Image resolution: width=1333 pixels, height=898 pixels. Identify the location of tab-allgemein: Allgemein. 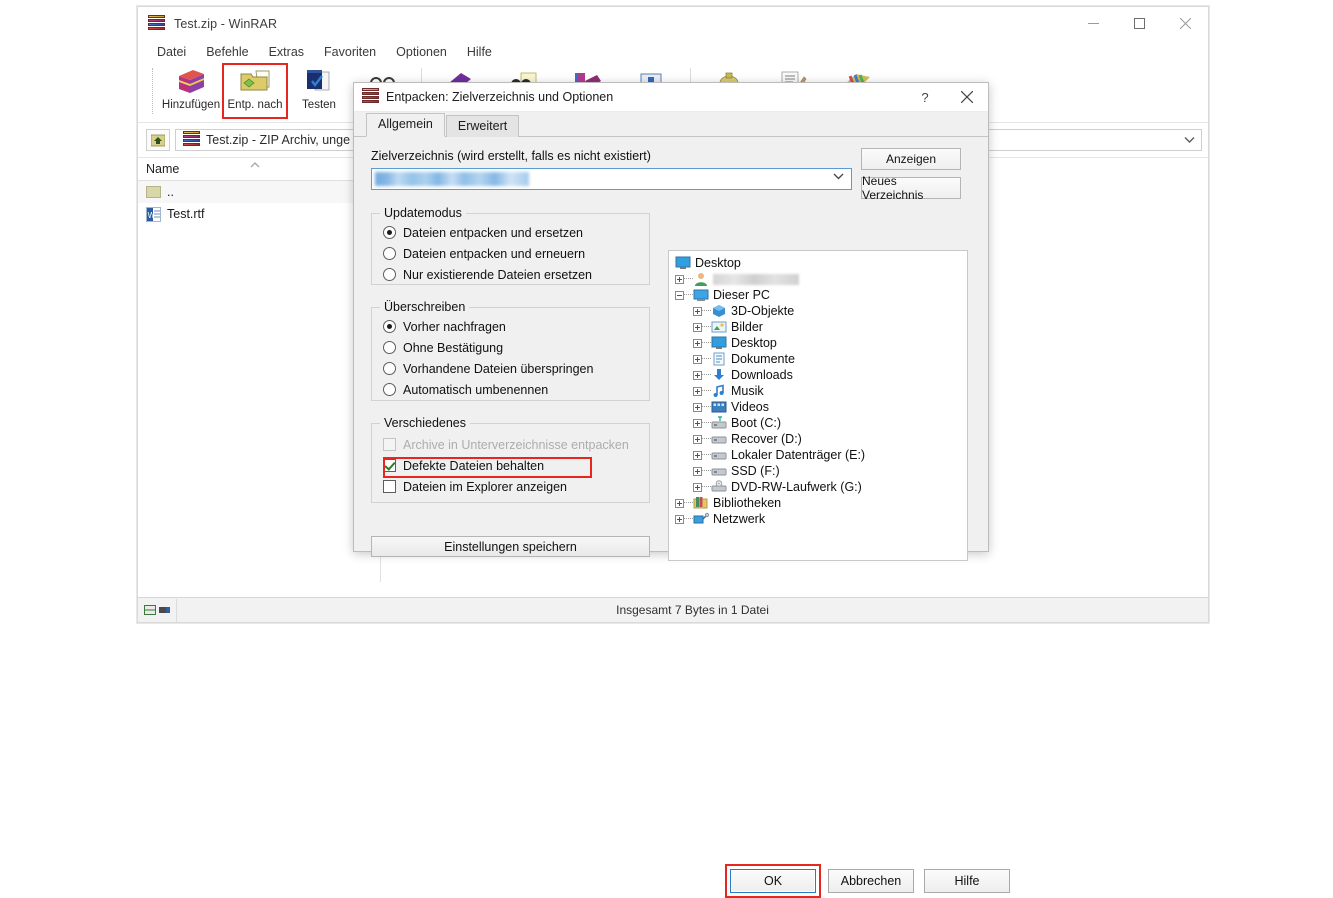
(405, 125).